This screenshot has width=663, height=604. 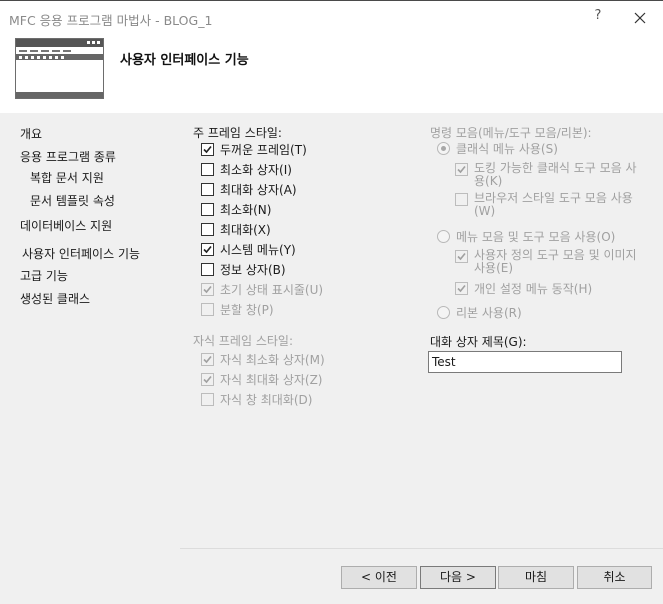 What do you see at coordinates (458, 577) in the screenshot?
I see `next-button: 다음 >` at bounding box center [458, 577].